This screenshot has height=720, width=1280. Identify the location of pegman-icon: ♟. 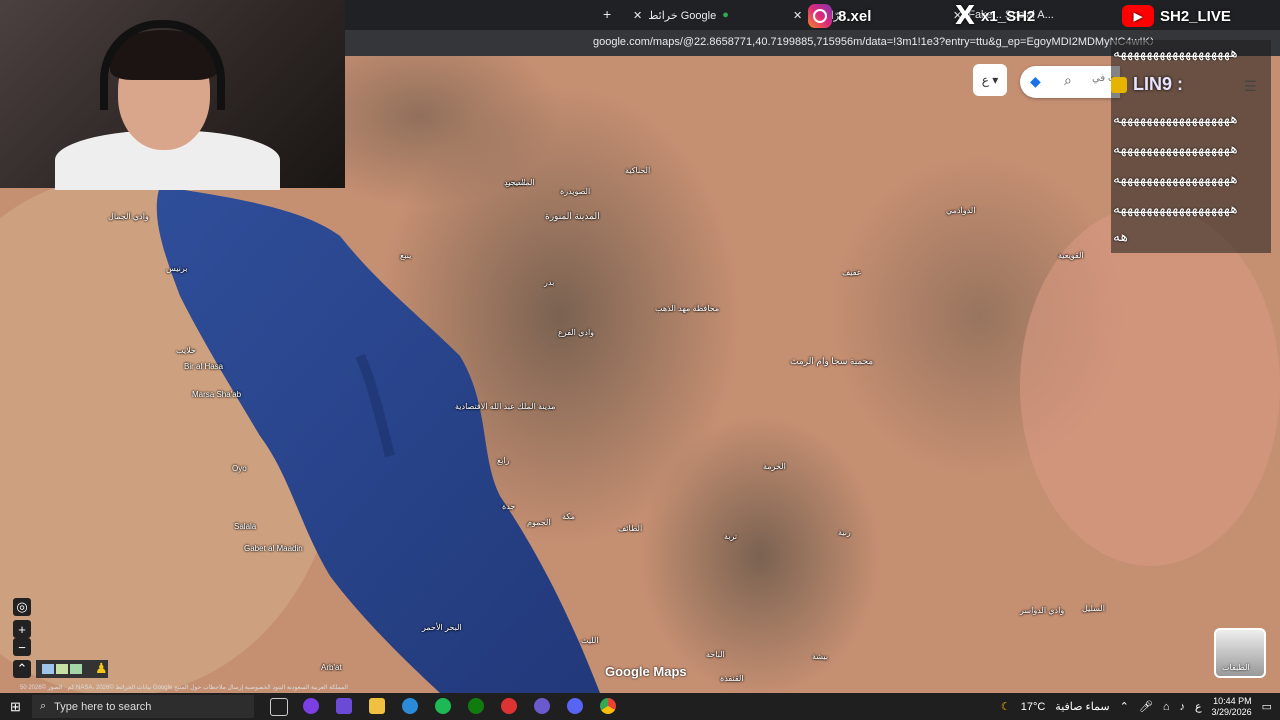
(101, 668).